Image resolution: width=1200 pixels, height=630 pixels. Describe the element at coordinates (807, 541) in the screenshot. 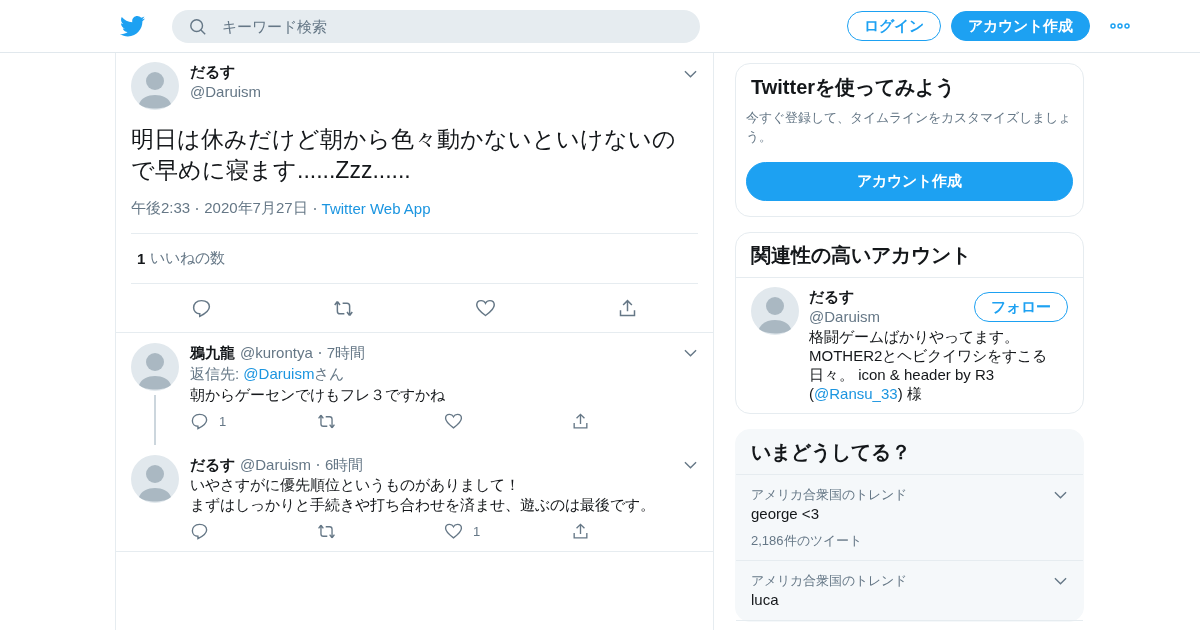

I see `tweet-count: 2,186件のツイート` at that location.